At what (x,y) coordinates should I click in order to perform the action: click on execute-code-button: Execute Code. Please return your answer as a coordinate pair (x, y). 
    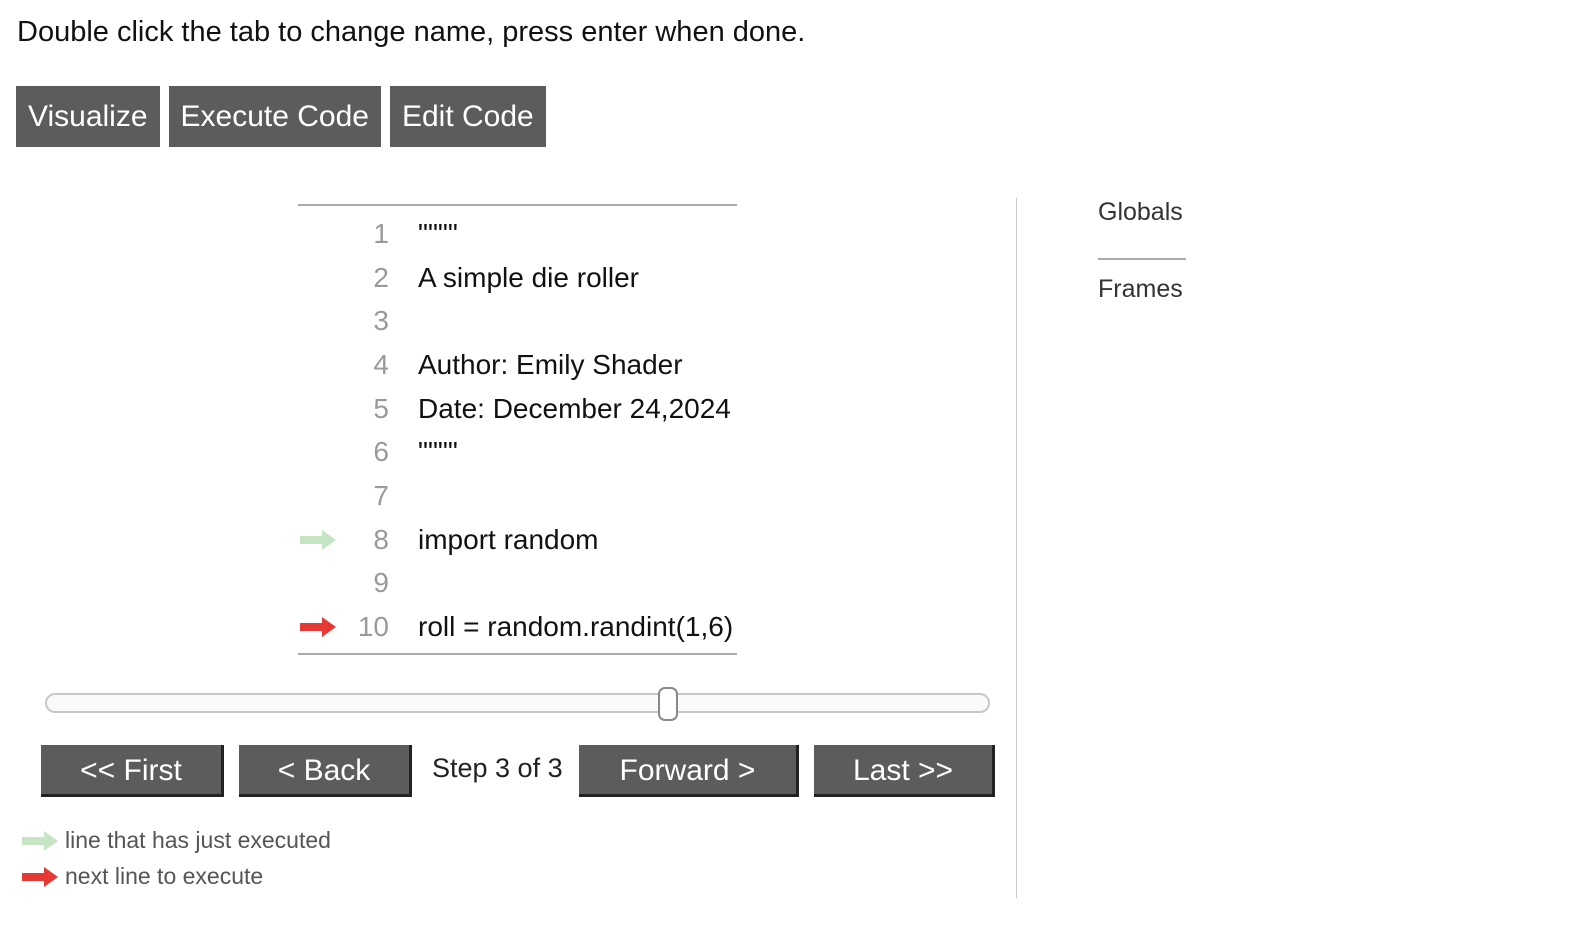
    Looking at the image, I should click on (274, 116).